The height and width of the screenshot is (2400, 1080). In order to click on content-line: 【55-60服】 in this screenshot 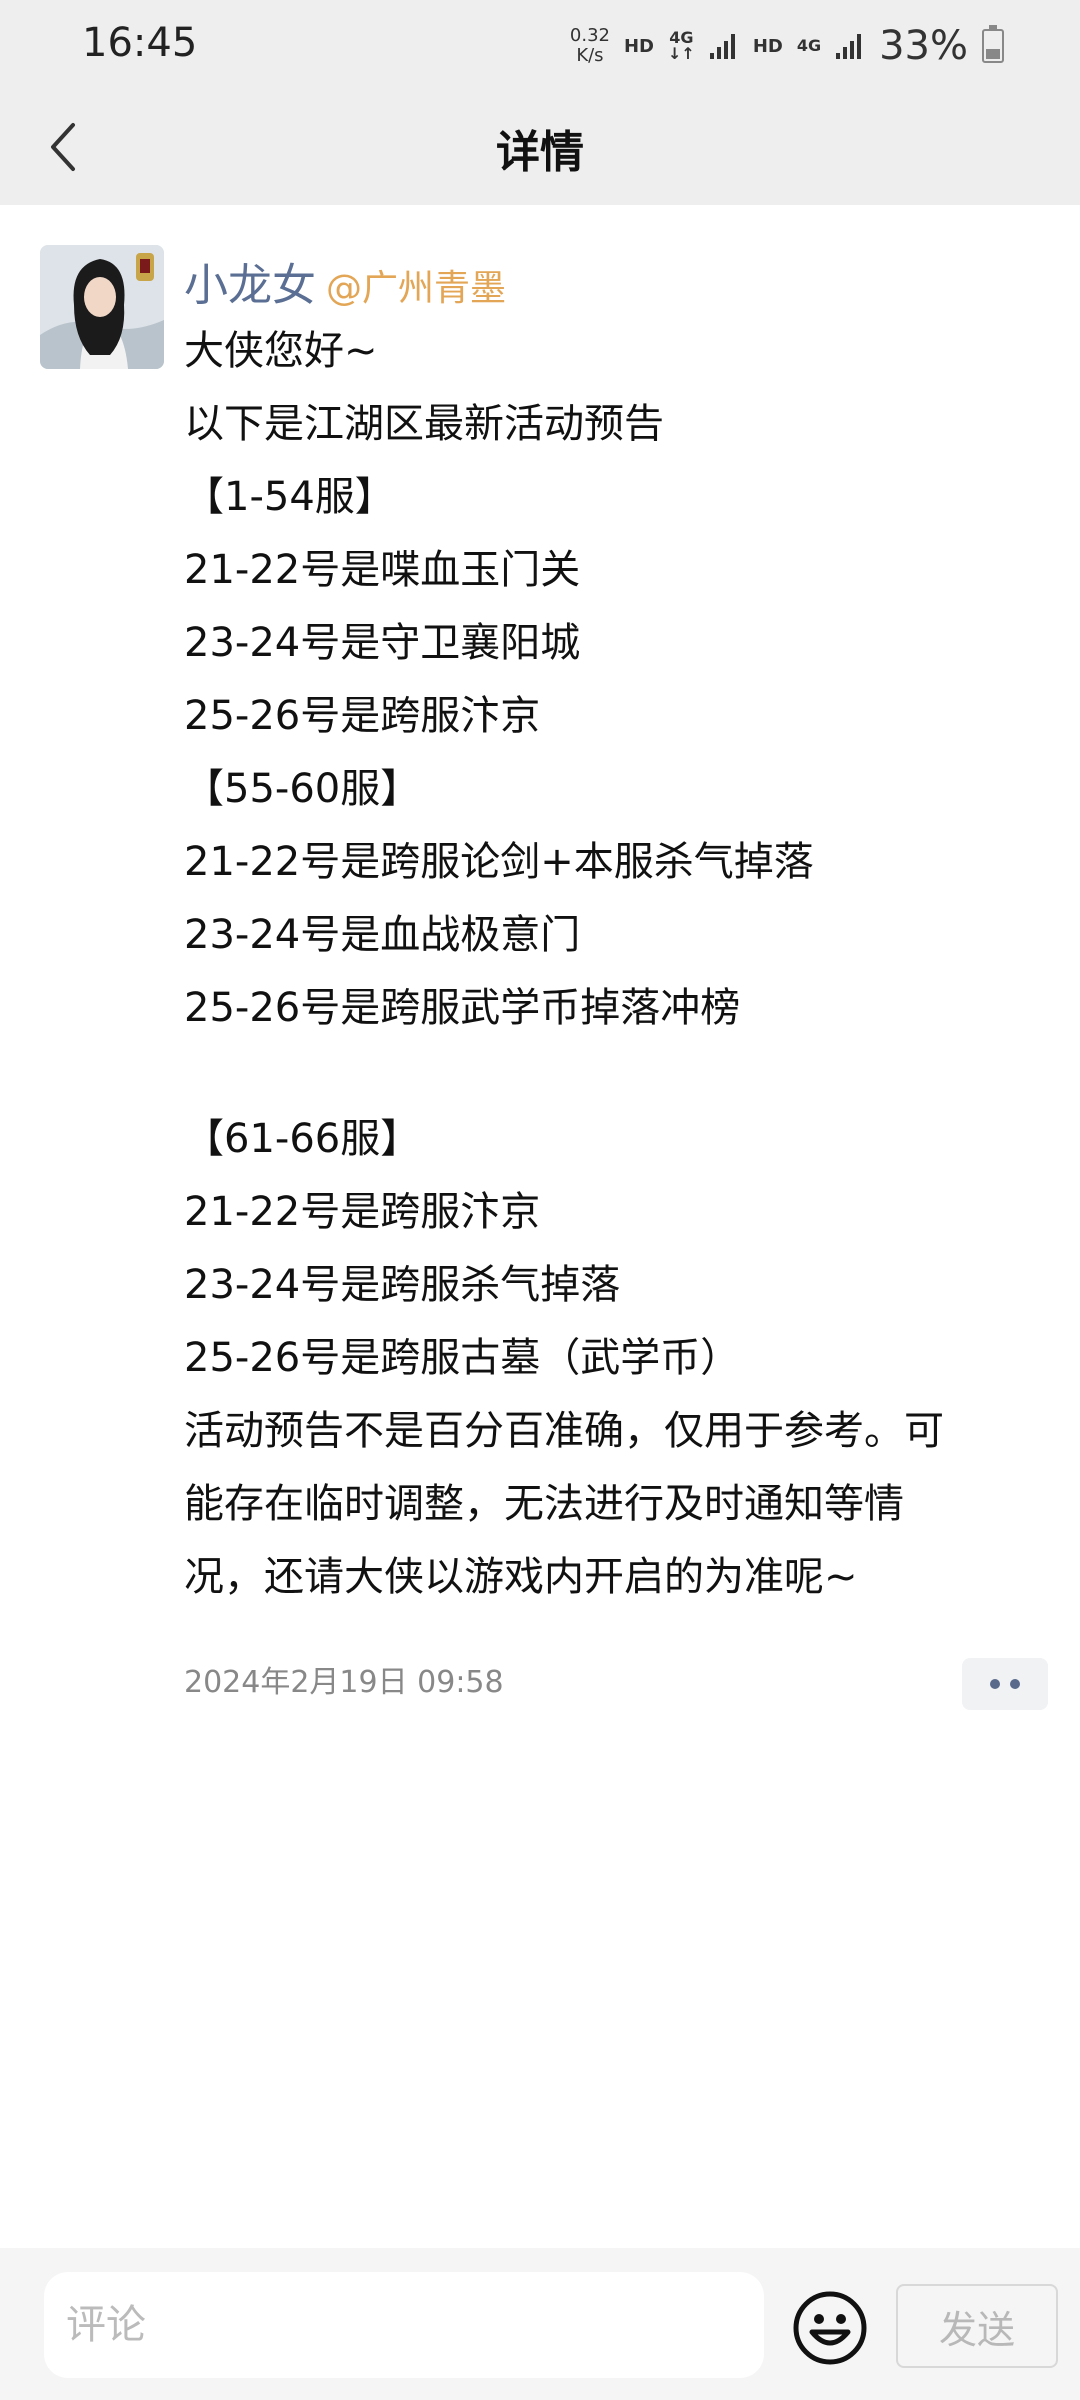, I will do `click(302, 789)`.